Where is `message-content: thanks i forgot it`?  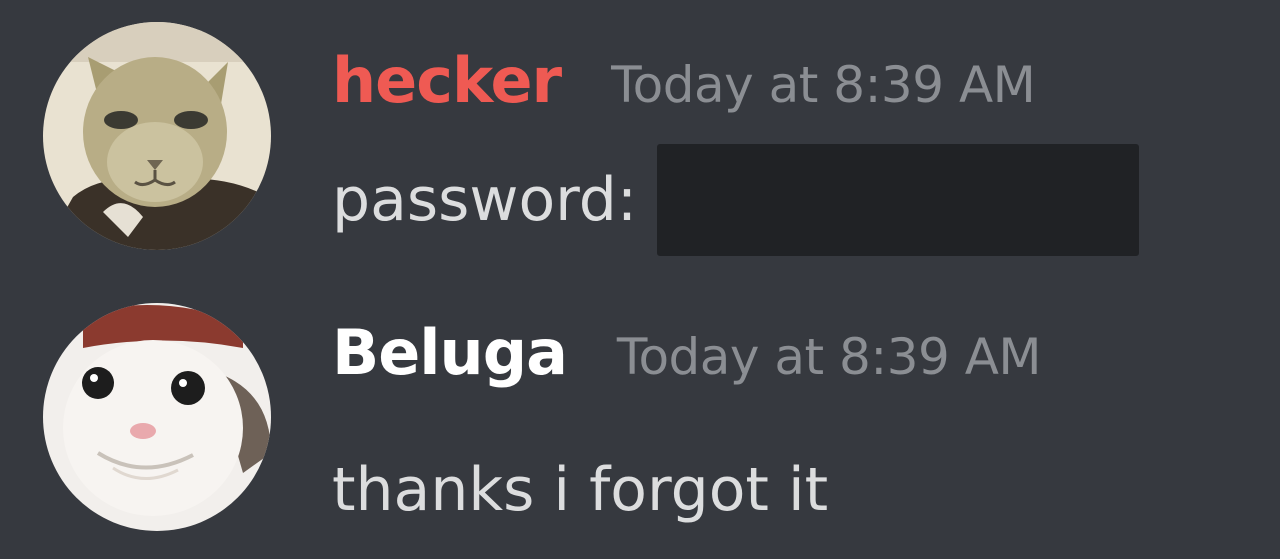 message-content: thanks i forgot it is located at coordinates (580, 490).